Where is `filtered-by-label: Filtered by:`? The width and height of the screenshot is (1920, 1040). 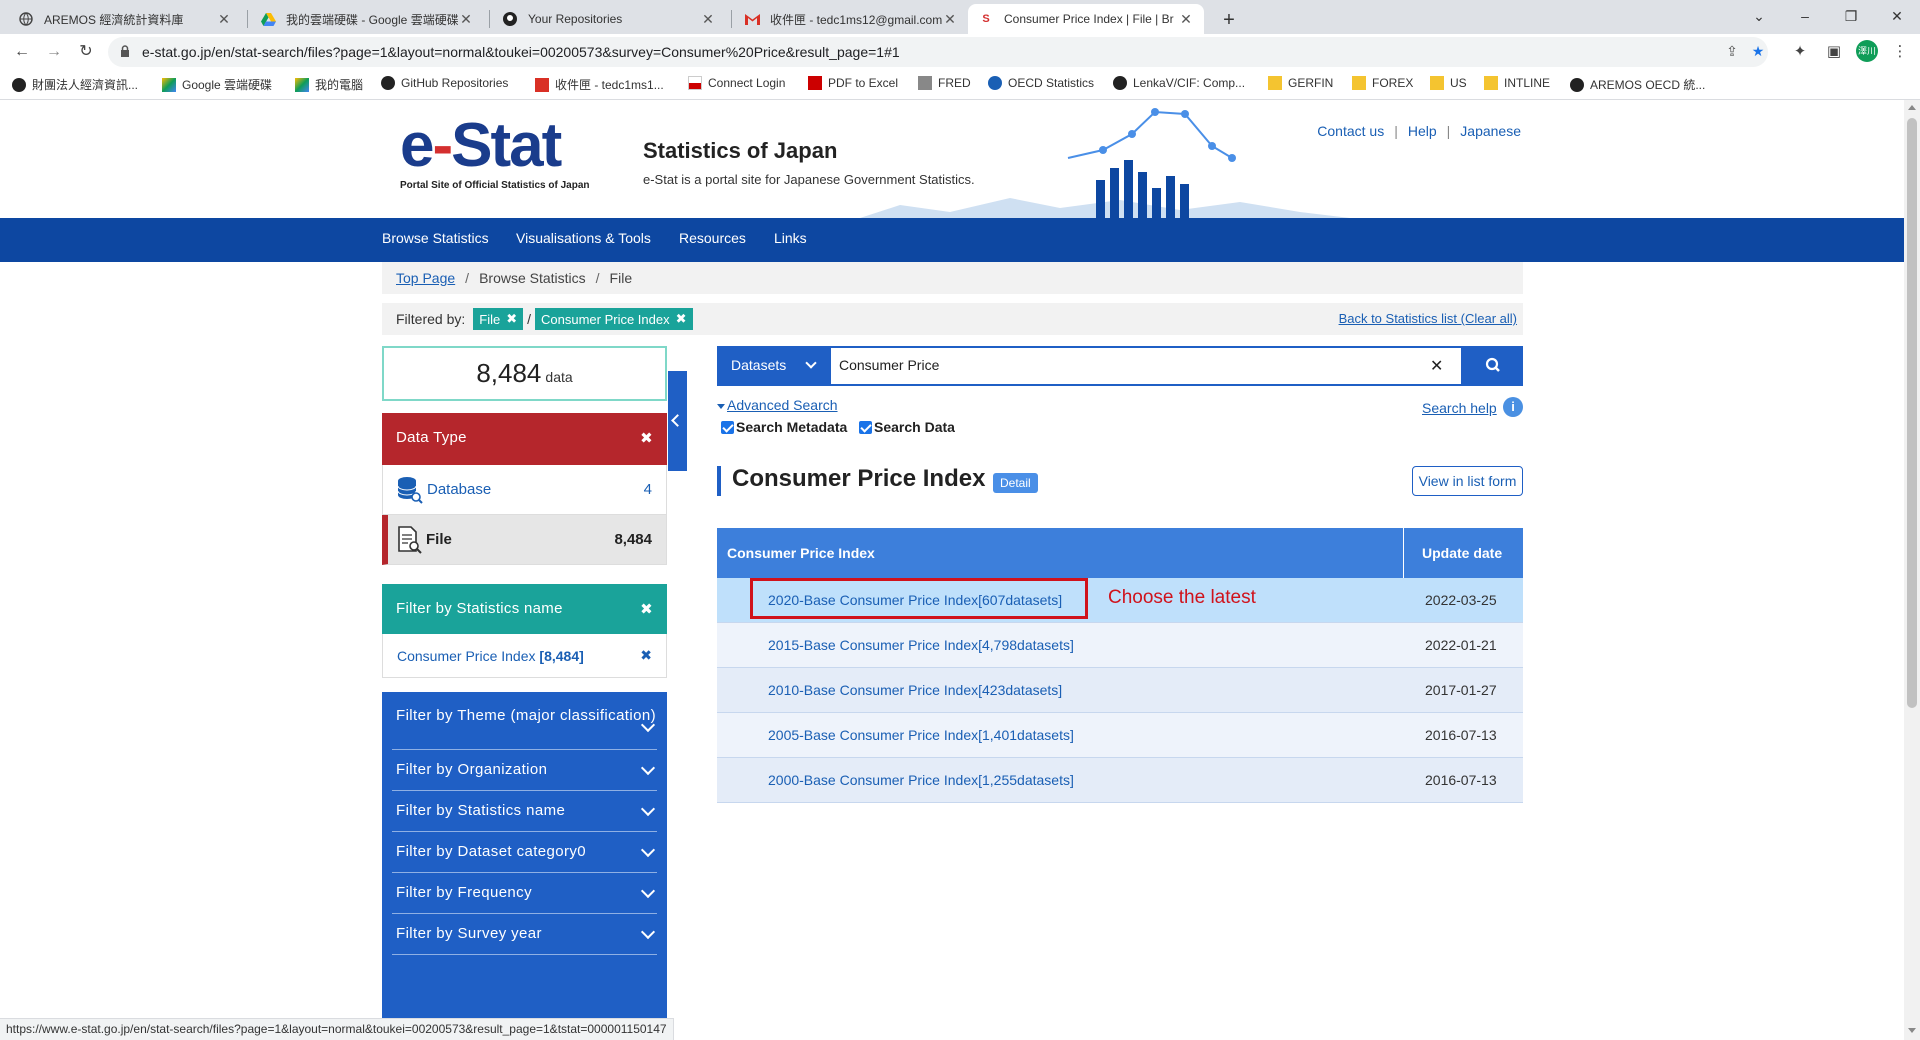 filtered-by-label: Filtered by: is located at coordinates (431, 319).